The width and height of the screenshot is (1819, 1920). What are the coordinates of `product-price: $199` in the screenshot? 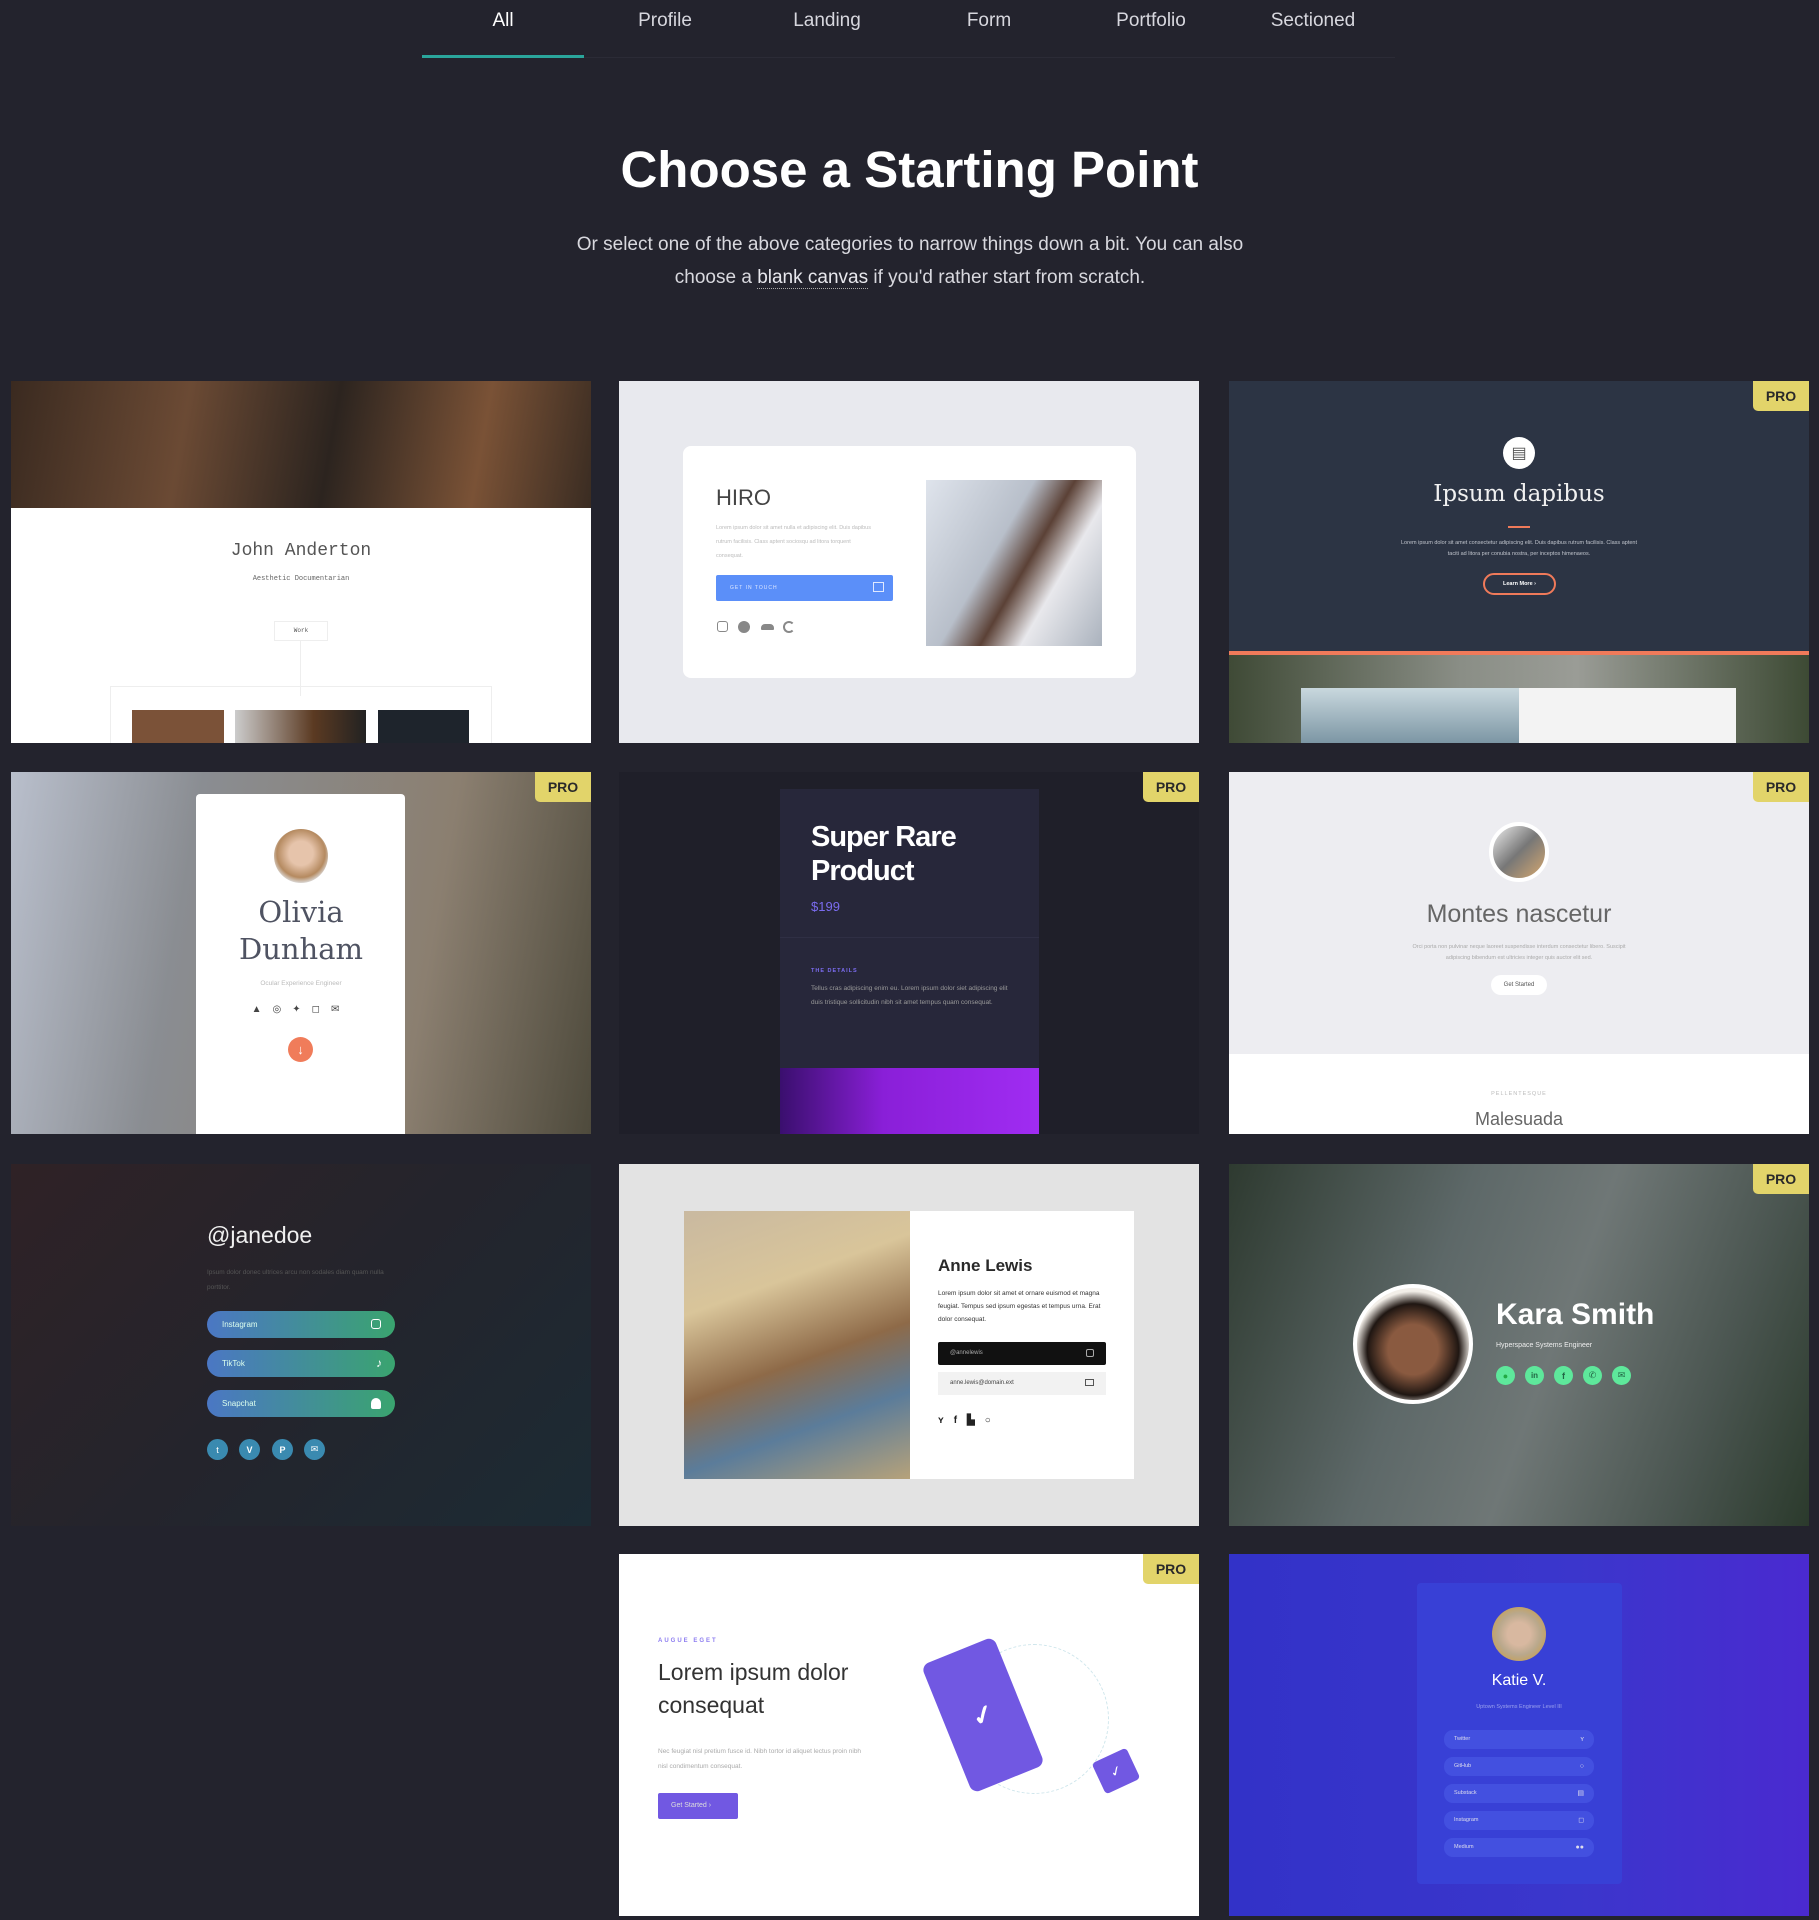 It's located at (825, 906).